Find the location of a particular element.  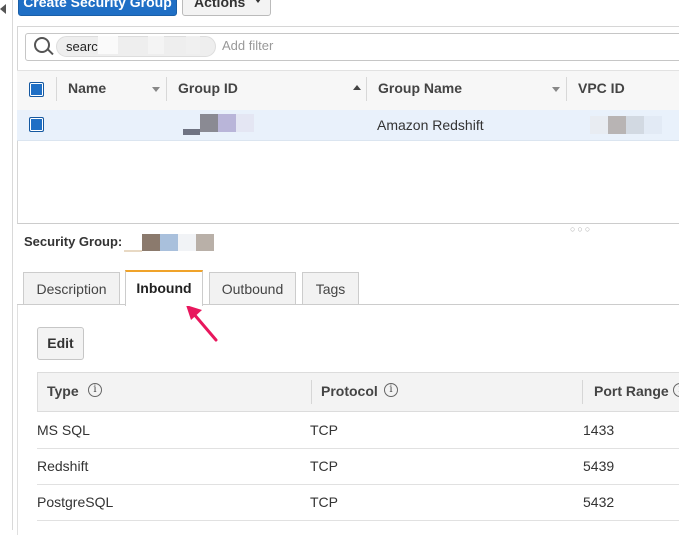

rule-port-range: 5432 is located at coordinates (599, 502).